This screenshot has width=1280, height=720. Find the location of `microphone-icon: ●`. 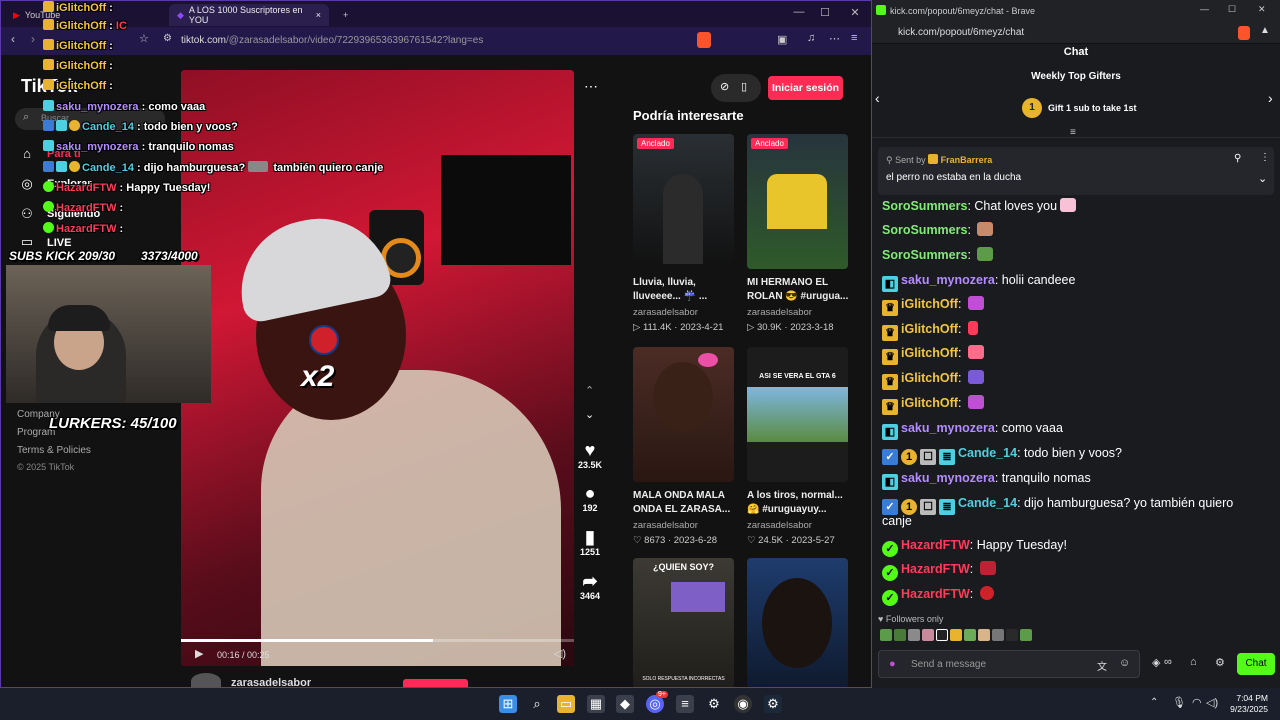

microphone-icon: ● is located at coordinates (892, 664).